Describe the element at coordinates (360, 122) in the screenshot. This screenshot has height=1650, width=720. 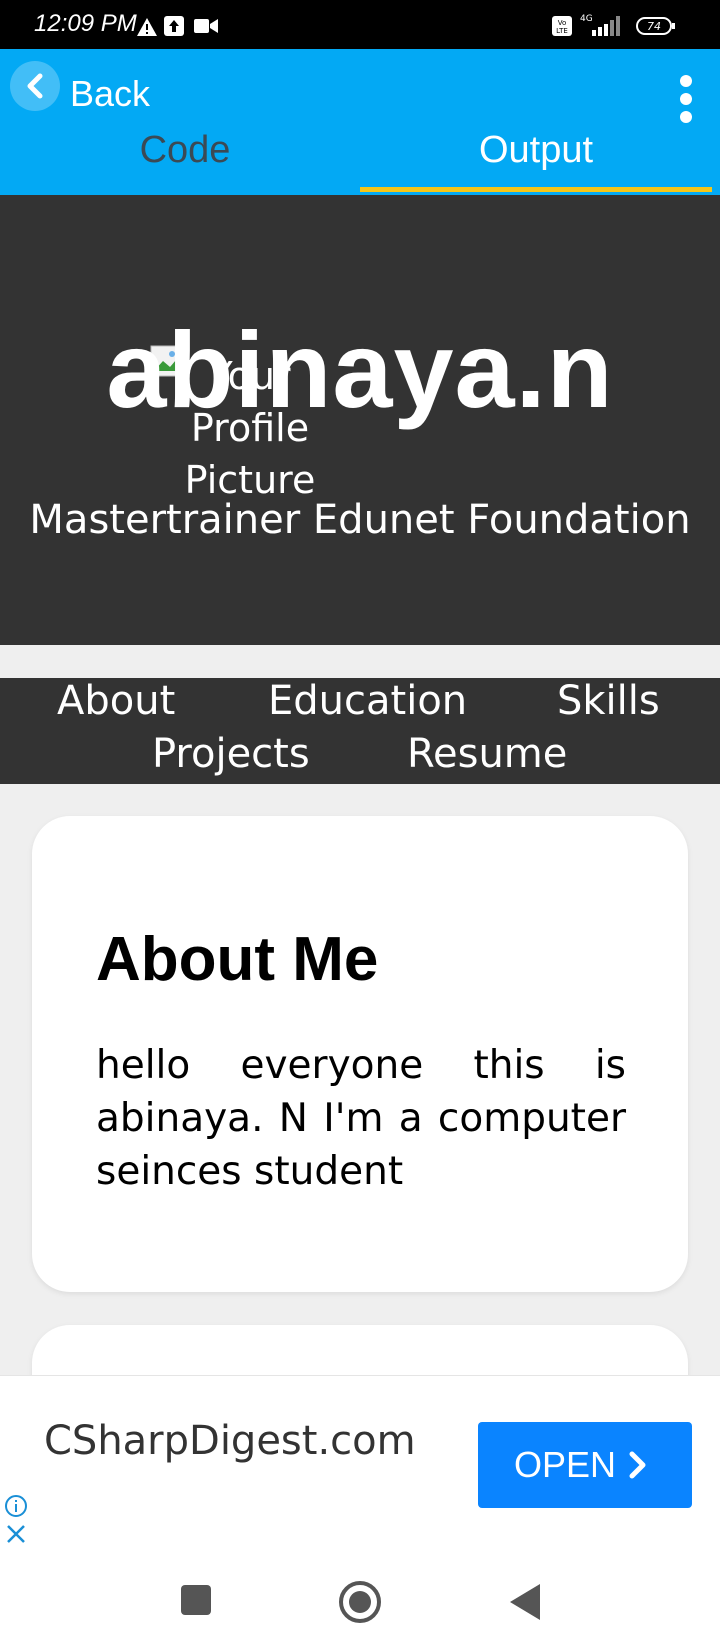
I see `app-bar: Back Code Output` at that location.